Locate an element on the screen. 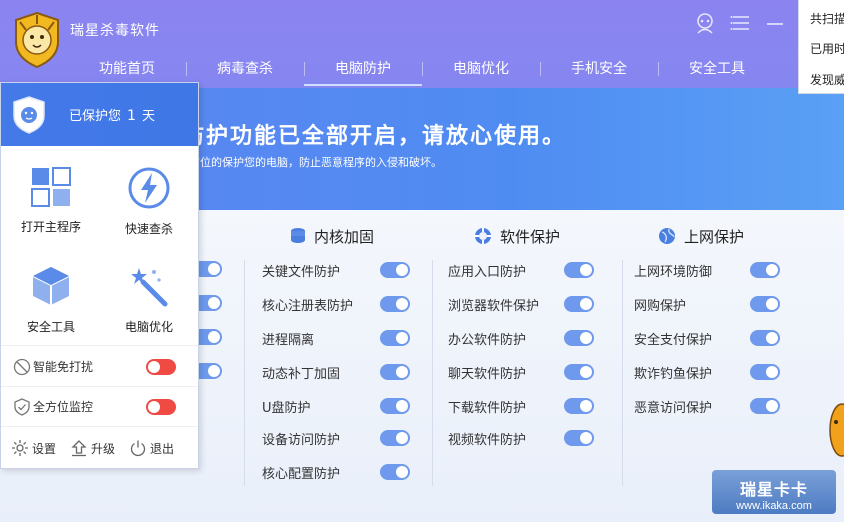  gear-icon is located at coordinates (20, 448).